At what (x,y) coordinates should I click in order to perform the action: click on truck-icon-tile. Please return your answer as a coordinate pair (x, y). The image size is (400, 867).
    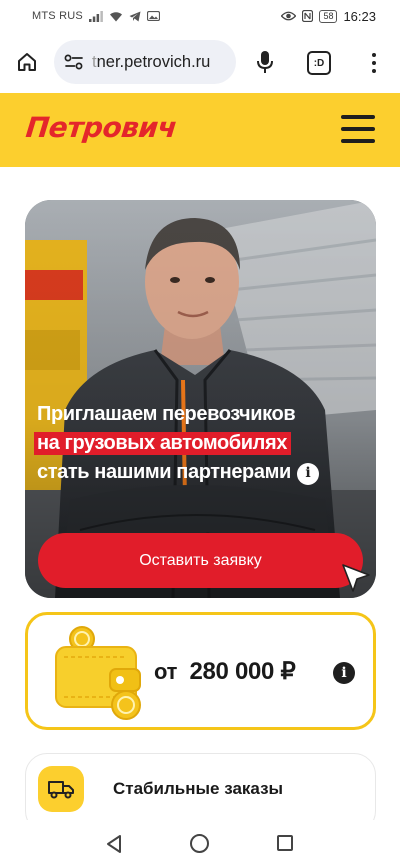
    Looking at the image, I should click on (61, 789).